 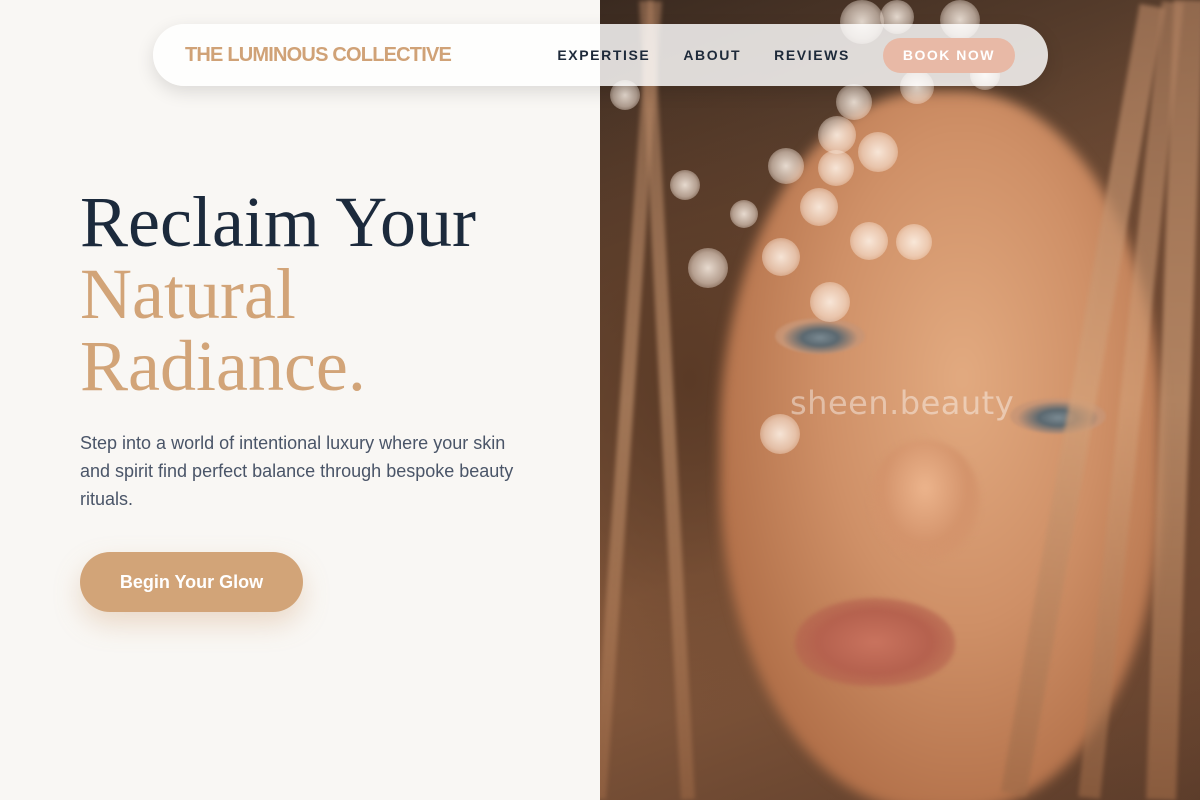 What do you see at coordinates (902, 403) in the screenshot?
I see `image-watermark: sheen.beauty` at bounding box center [902, 403].